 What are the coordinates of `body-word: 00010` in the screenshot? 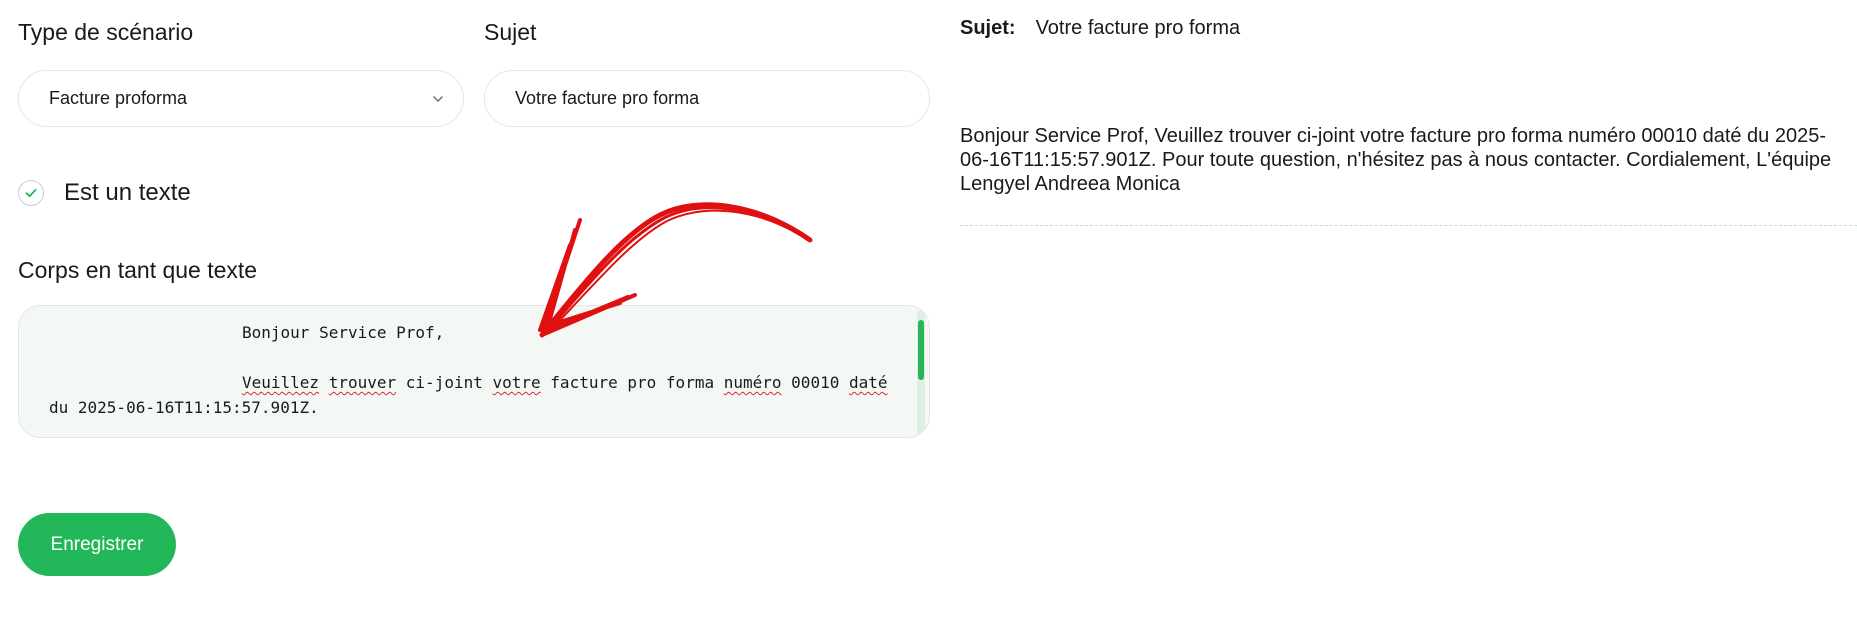 It's located at (815, 382).